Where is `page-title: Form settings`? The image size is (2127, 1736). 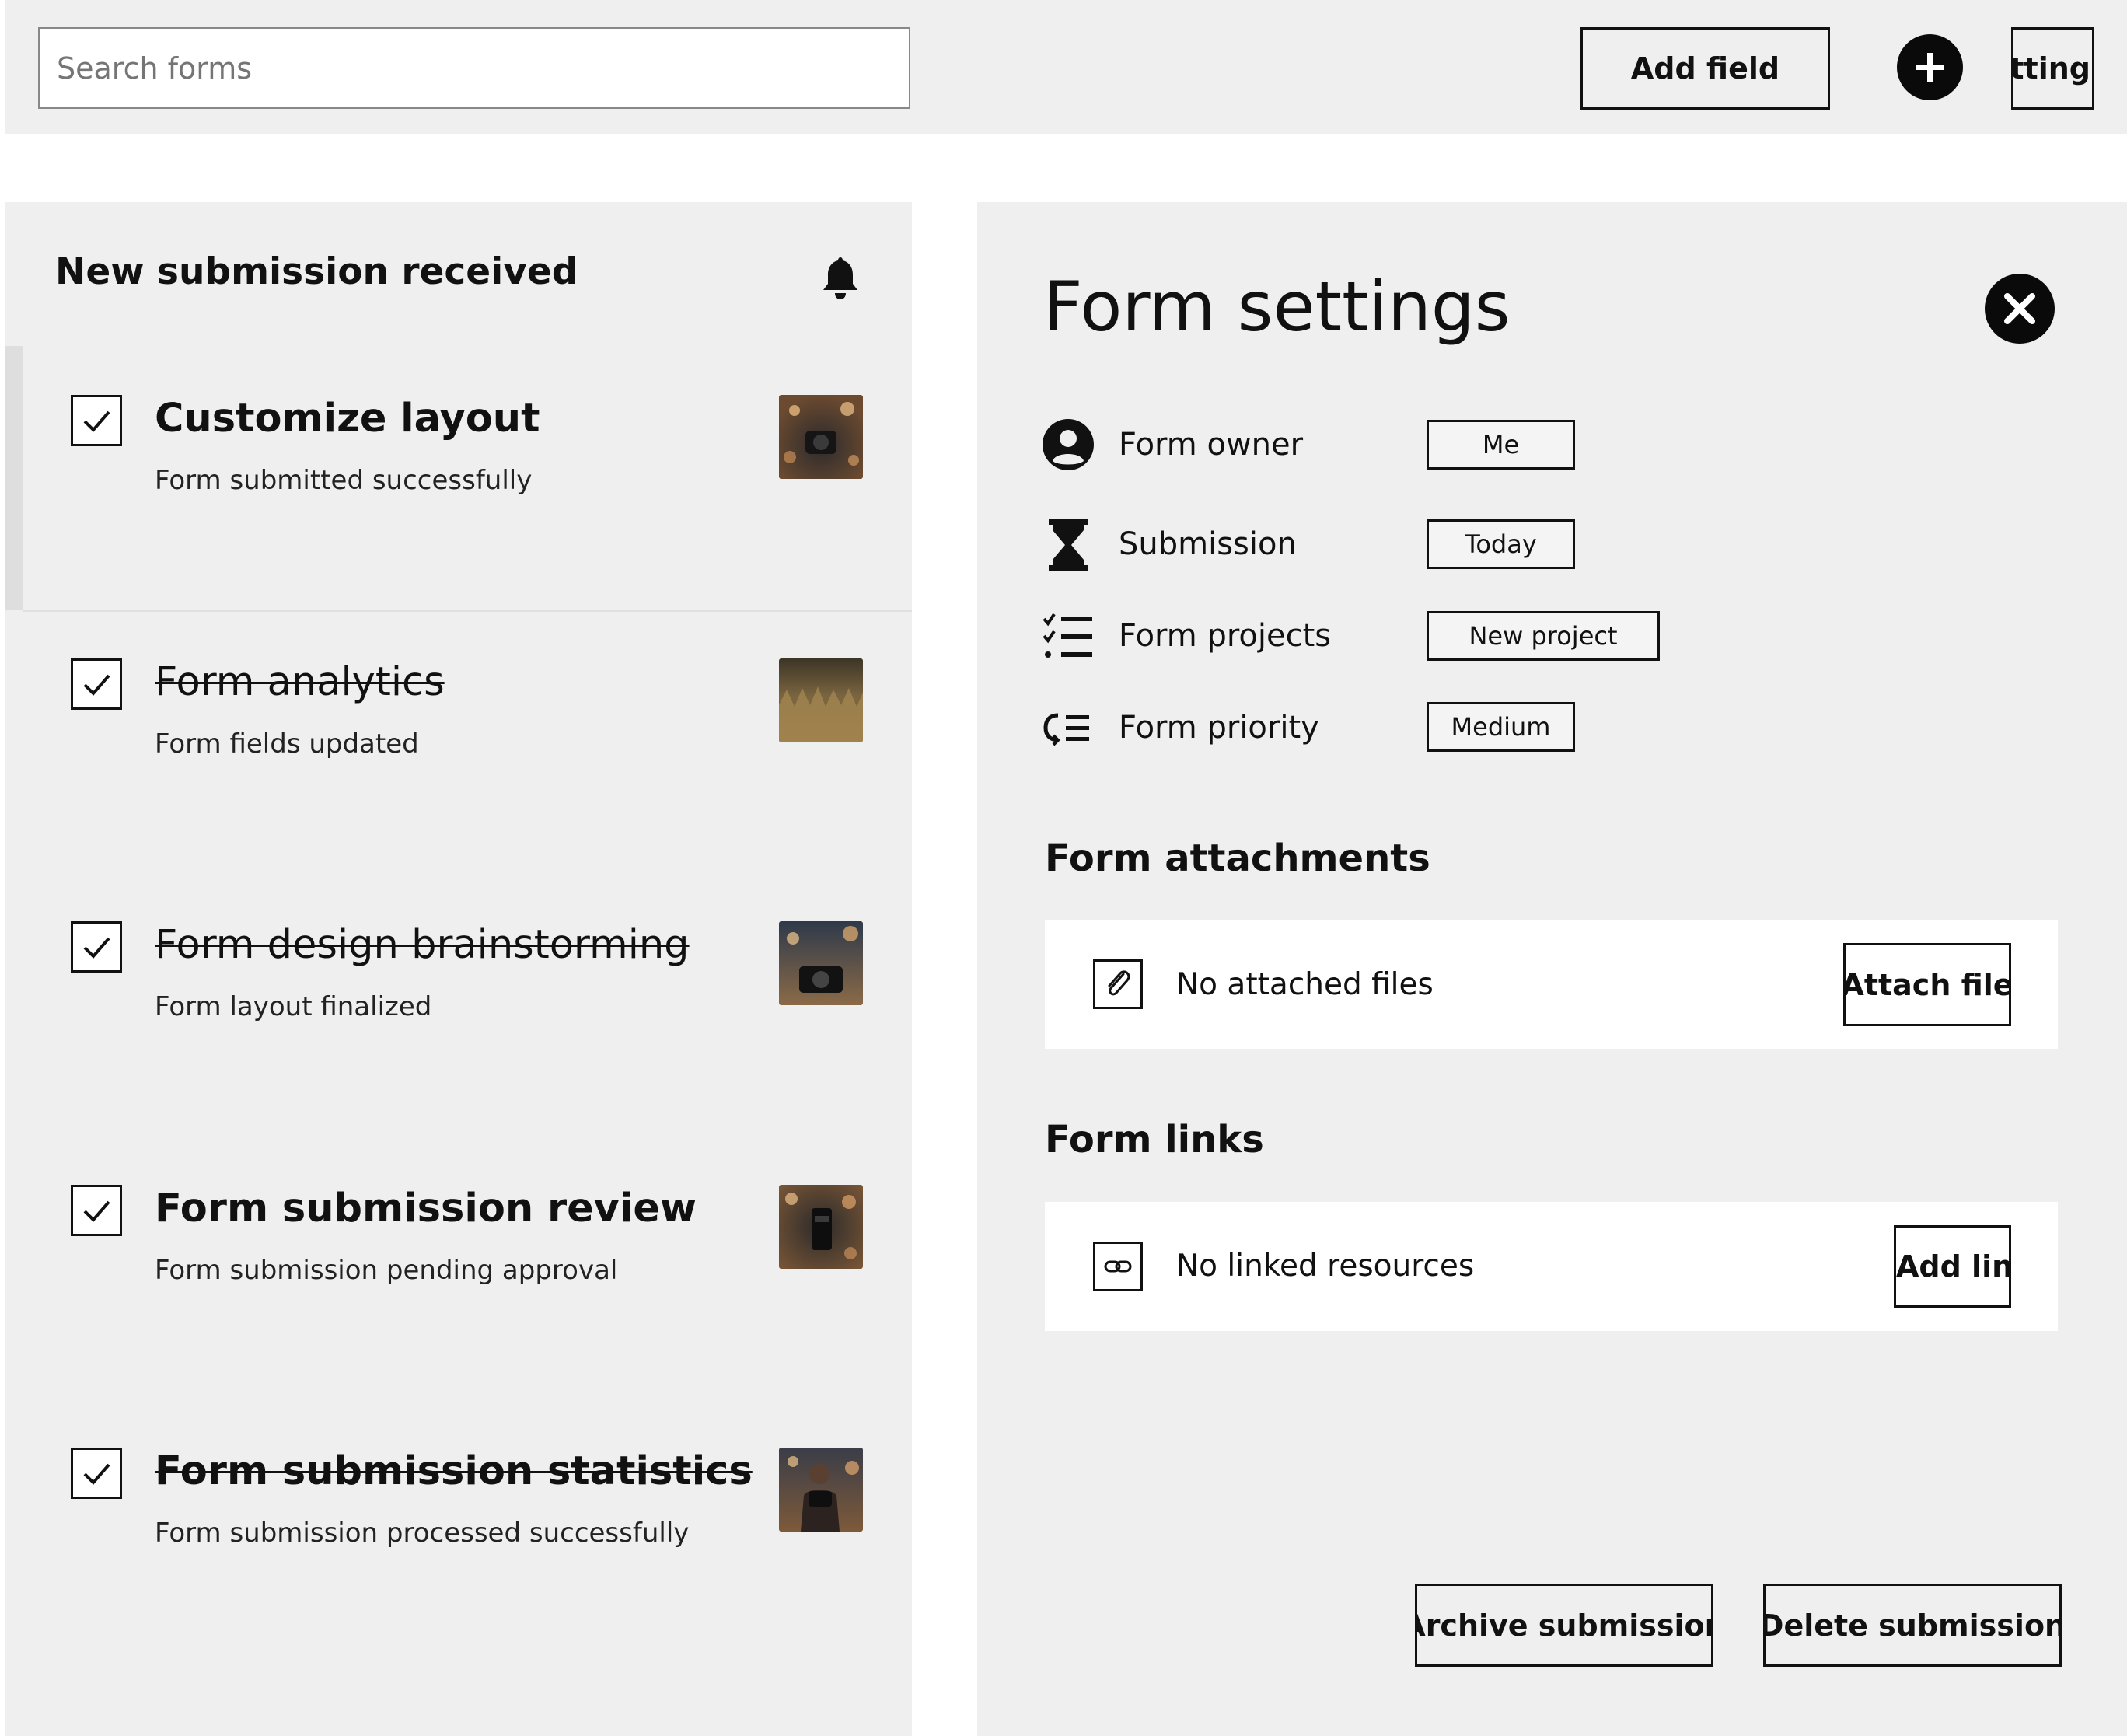
page-title: Form settings is located at coordinates (1277, 307).